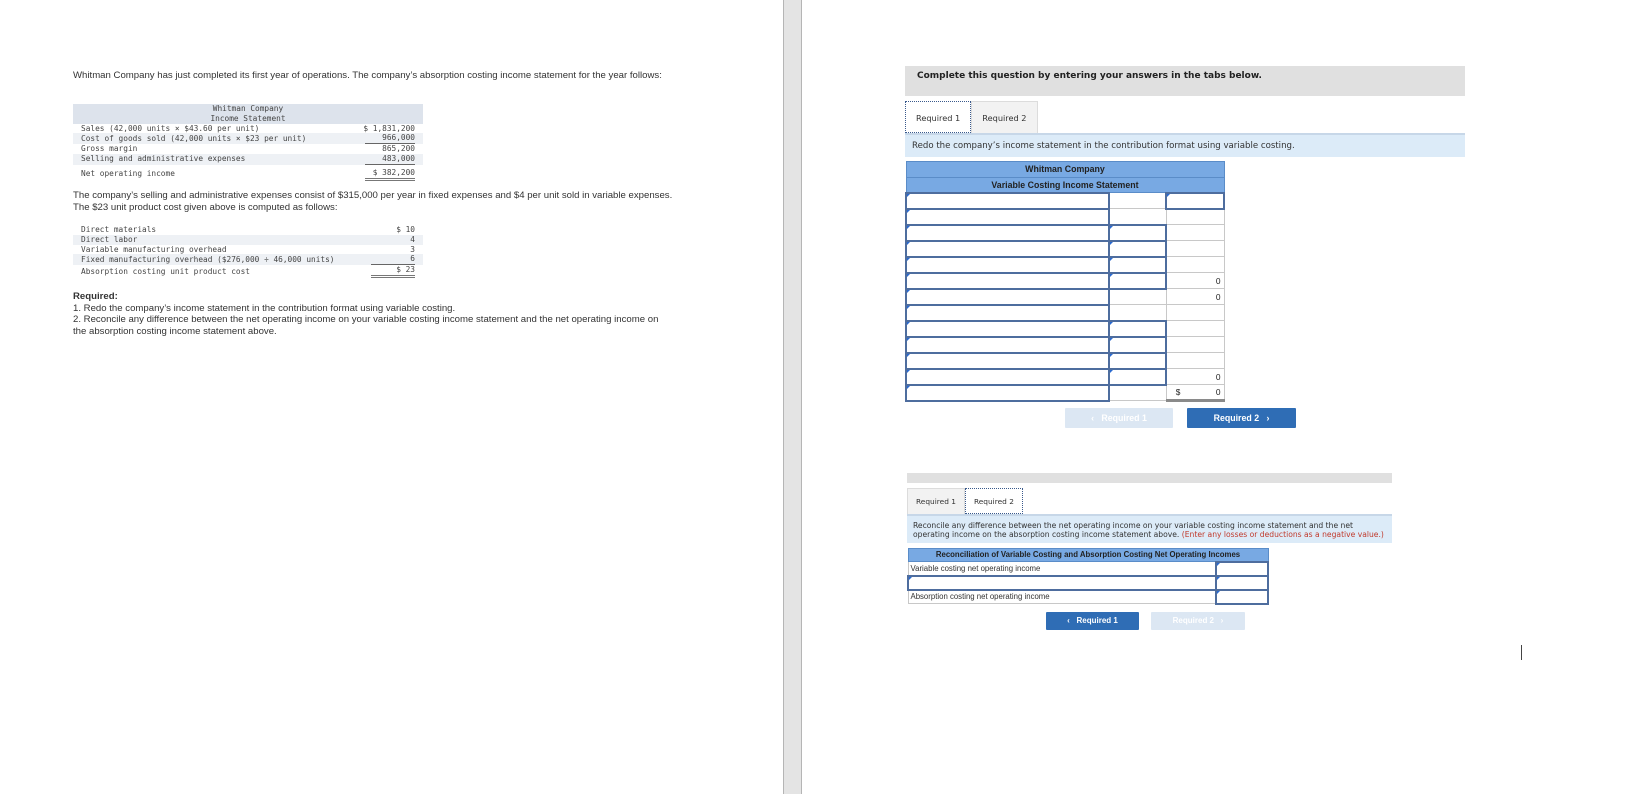 The height and width of the screenshot is (794, 1626). What do you see at coordinates (1521, 652) in the screenshot?
I see `text-cursor` at bounding box center [1521, 652].